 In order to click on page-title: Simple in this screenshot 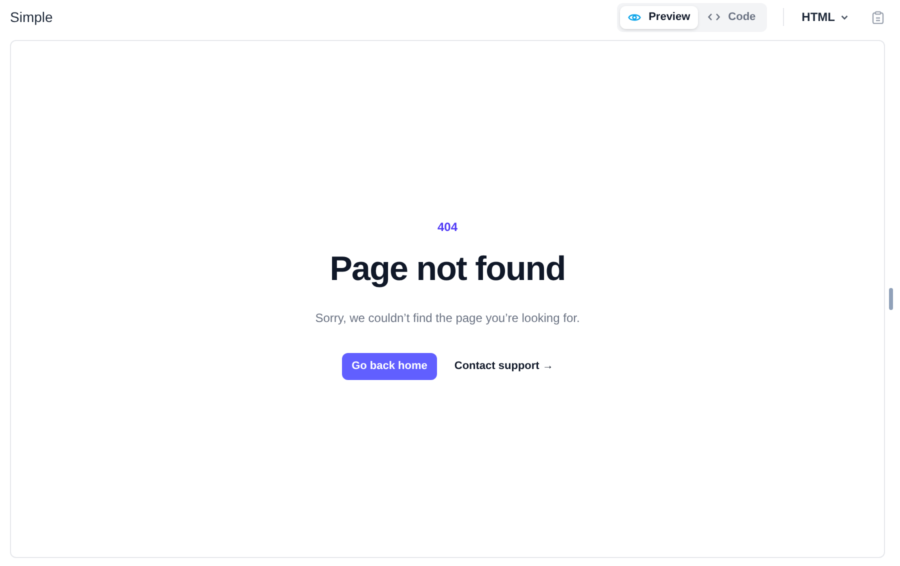, I will do `click(31, 17)`.